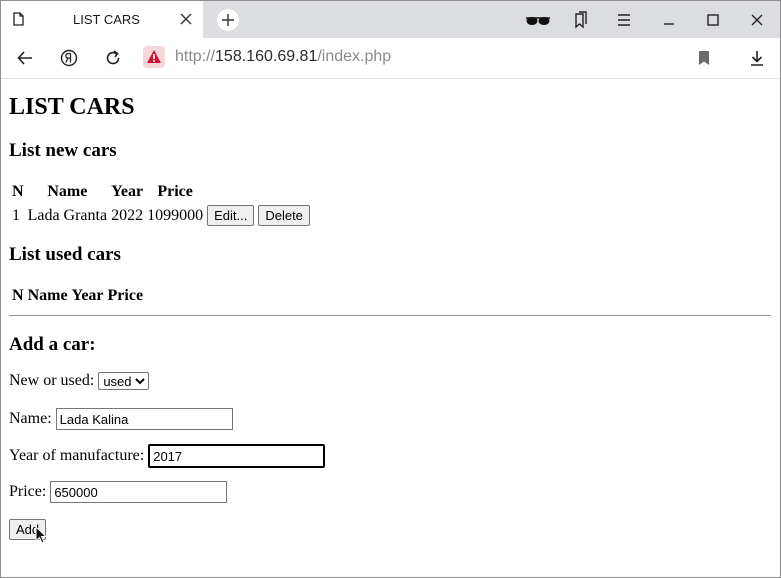 The image size is (781, 578). I want to click on menu-icon, so click(624, 20).